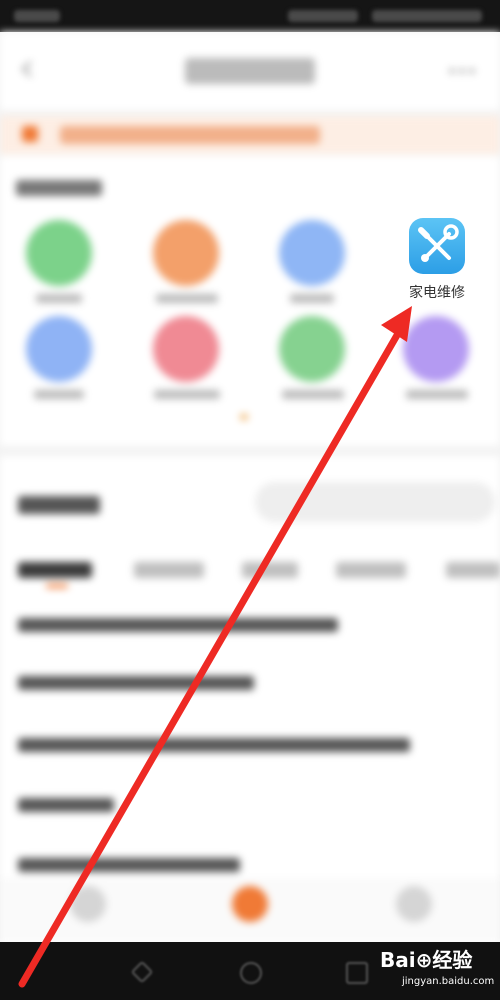 This screenshot has height=1000, width=500. I want to click on bottom-nav, so click(250, 910).